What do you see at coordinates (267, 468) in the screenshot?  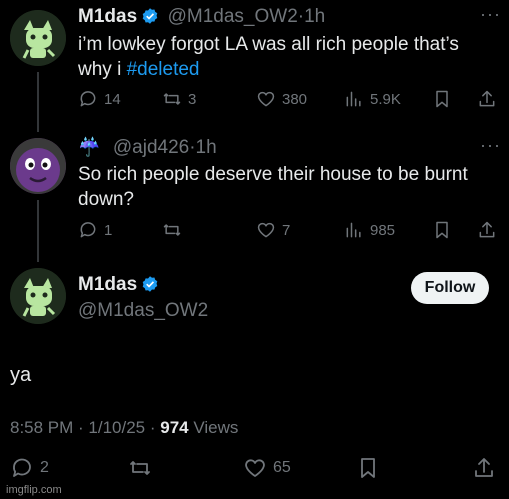 I see `like-button: 65` at bounding box center [267, 468].